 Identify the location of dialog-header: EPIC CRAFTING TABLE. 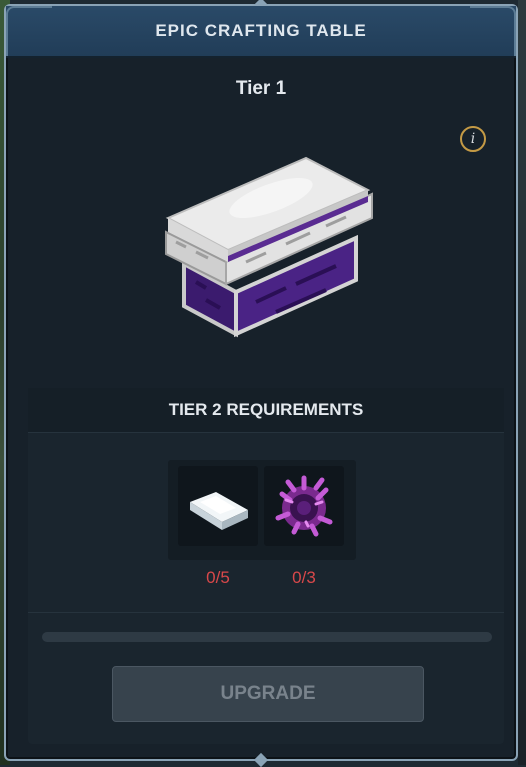
(261, 32).